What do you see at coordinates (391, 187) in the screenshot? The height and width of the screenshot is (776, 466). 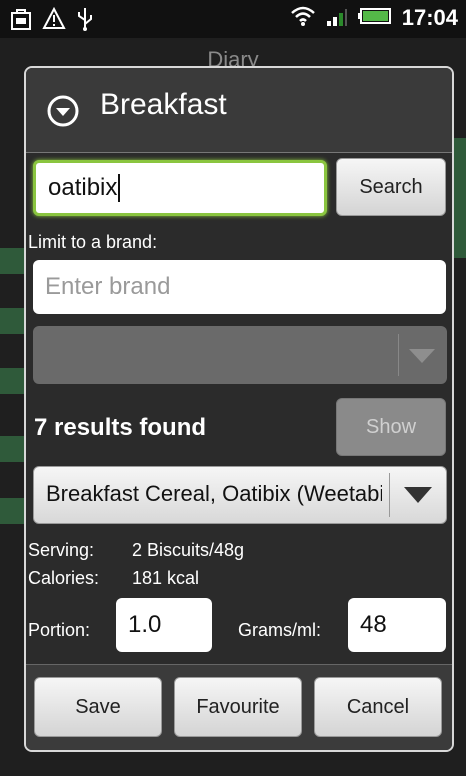 I see `search-button: Search` at bounding box center [391, 187].